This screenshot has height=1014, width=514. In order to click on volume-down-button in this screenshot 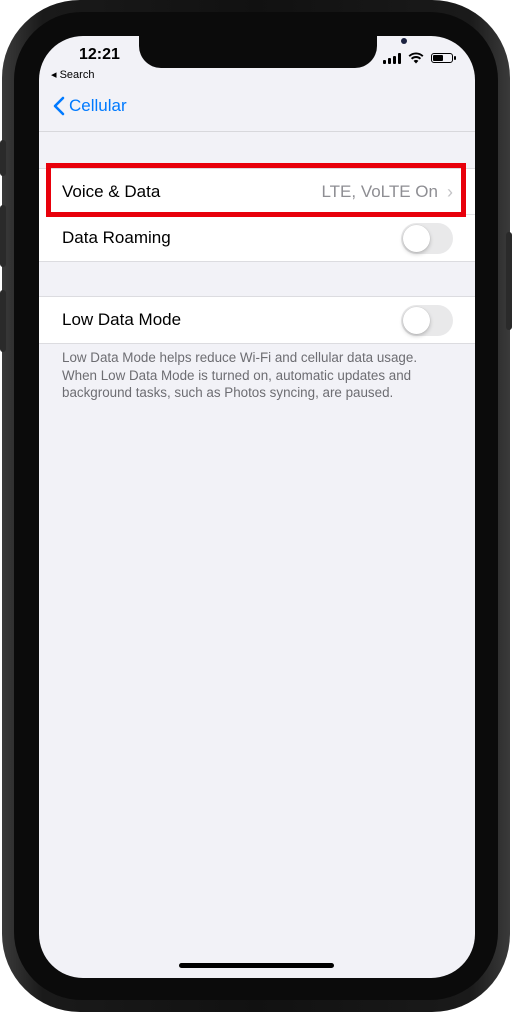, I will do `click(3, 321)`.